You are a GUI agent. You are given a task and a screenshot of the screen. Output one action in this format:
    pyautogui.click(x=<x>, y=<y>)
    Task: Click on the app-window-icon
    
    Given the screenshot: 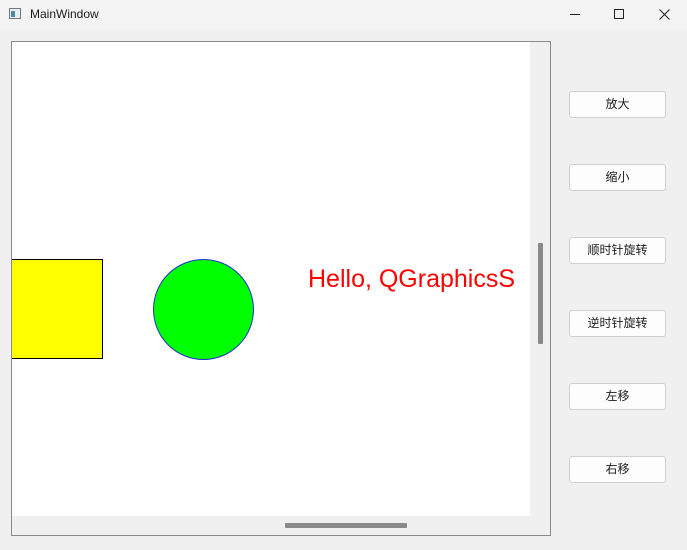 What is the action you would take?
    pyautogui.click(x=15, y=13)
    